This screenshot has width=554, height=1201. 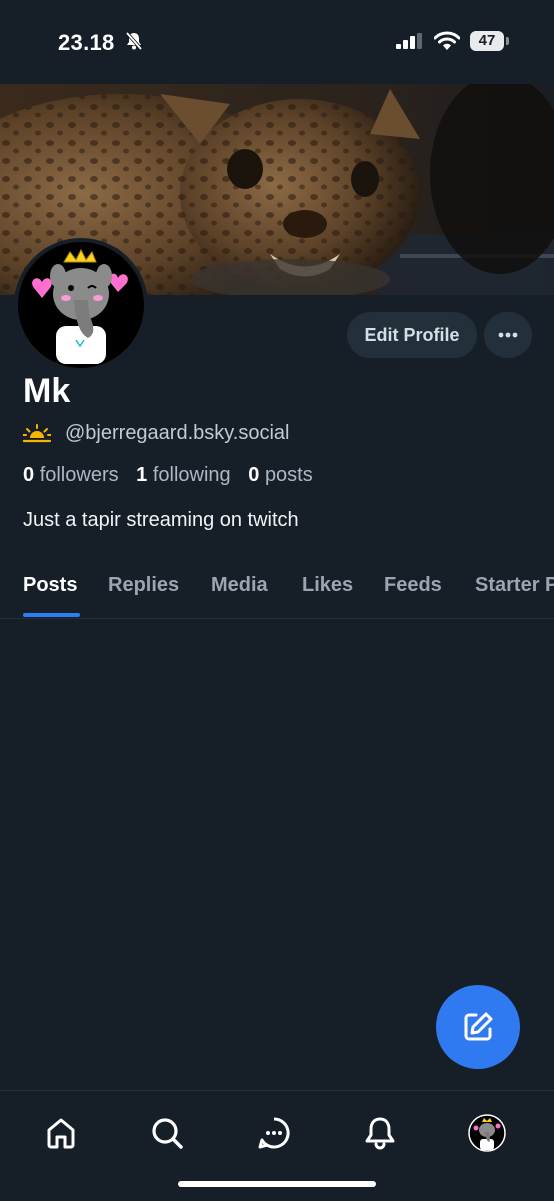 What do you see at coordinates (143, 585) in the screenshot?
I see `tab-replies: Replies` at bounding box center [143, 585].